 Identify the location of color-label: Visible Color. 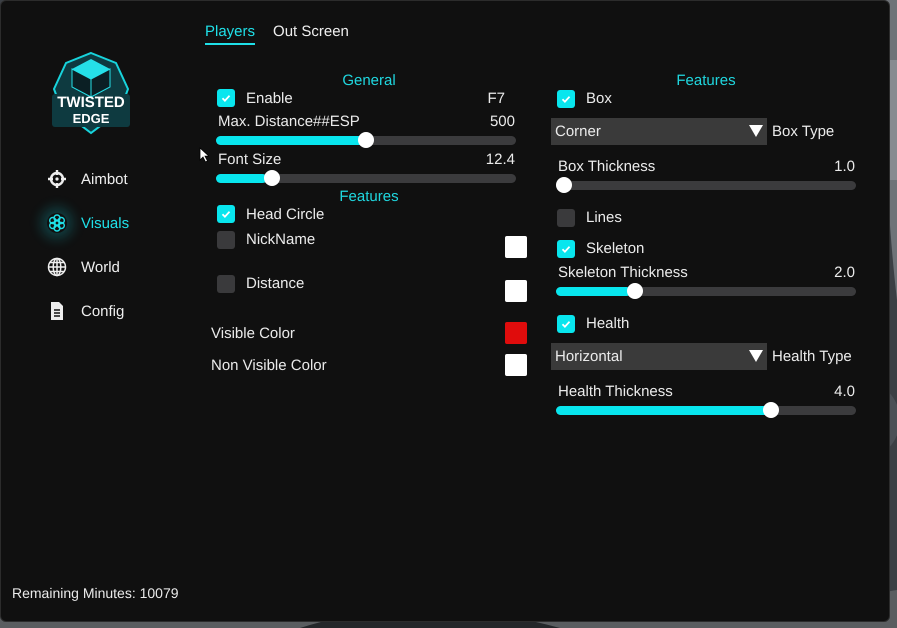
(253, 333).